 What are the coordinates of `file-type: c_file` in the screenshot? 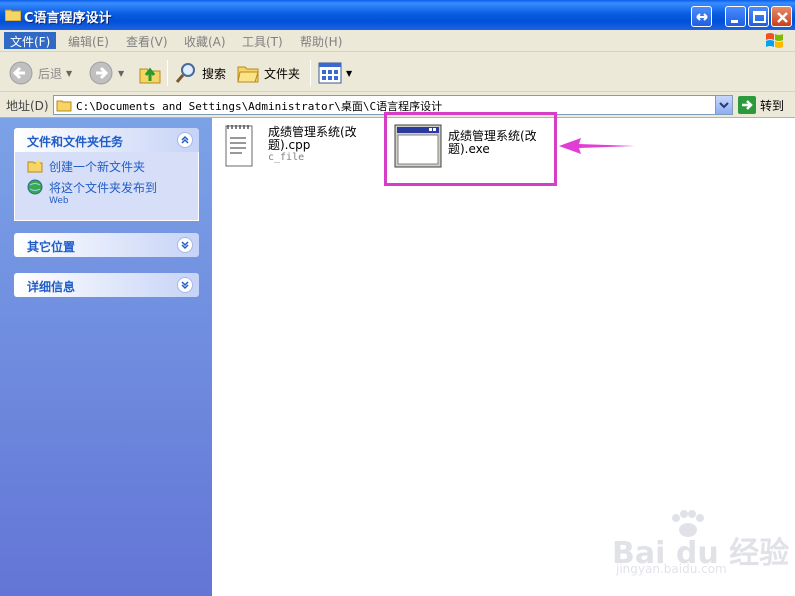 It's located at (286, 157).